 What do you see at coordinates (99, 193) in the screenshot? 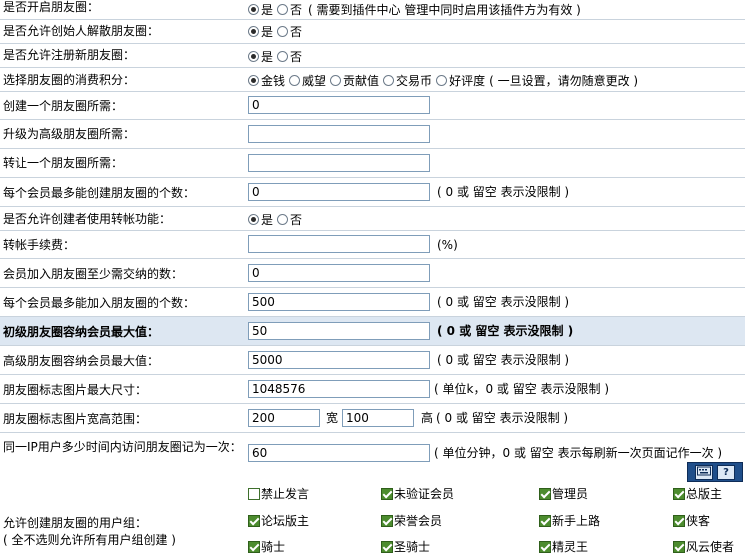
I see `label-max-create: 每个会员最多能创建朋友圈的个数：` at bounding box center [99, 193].